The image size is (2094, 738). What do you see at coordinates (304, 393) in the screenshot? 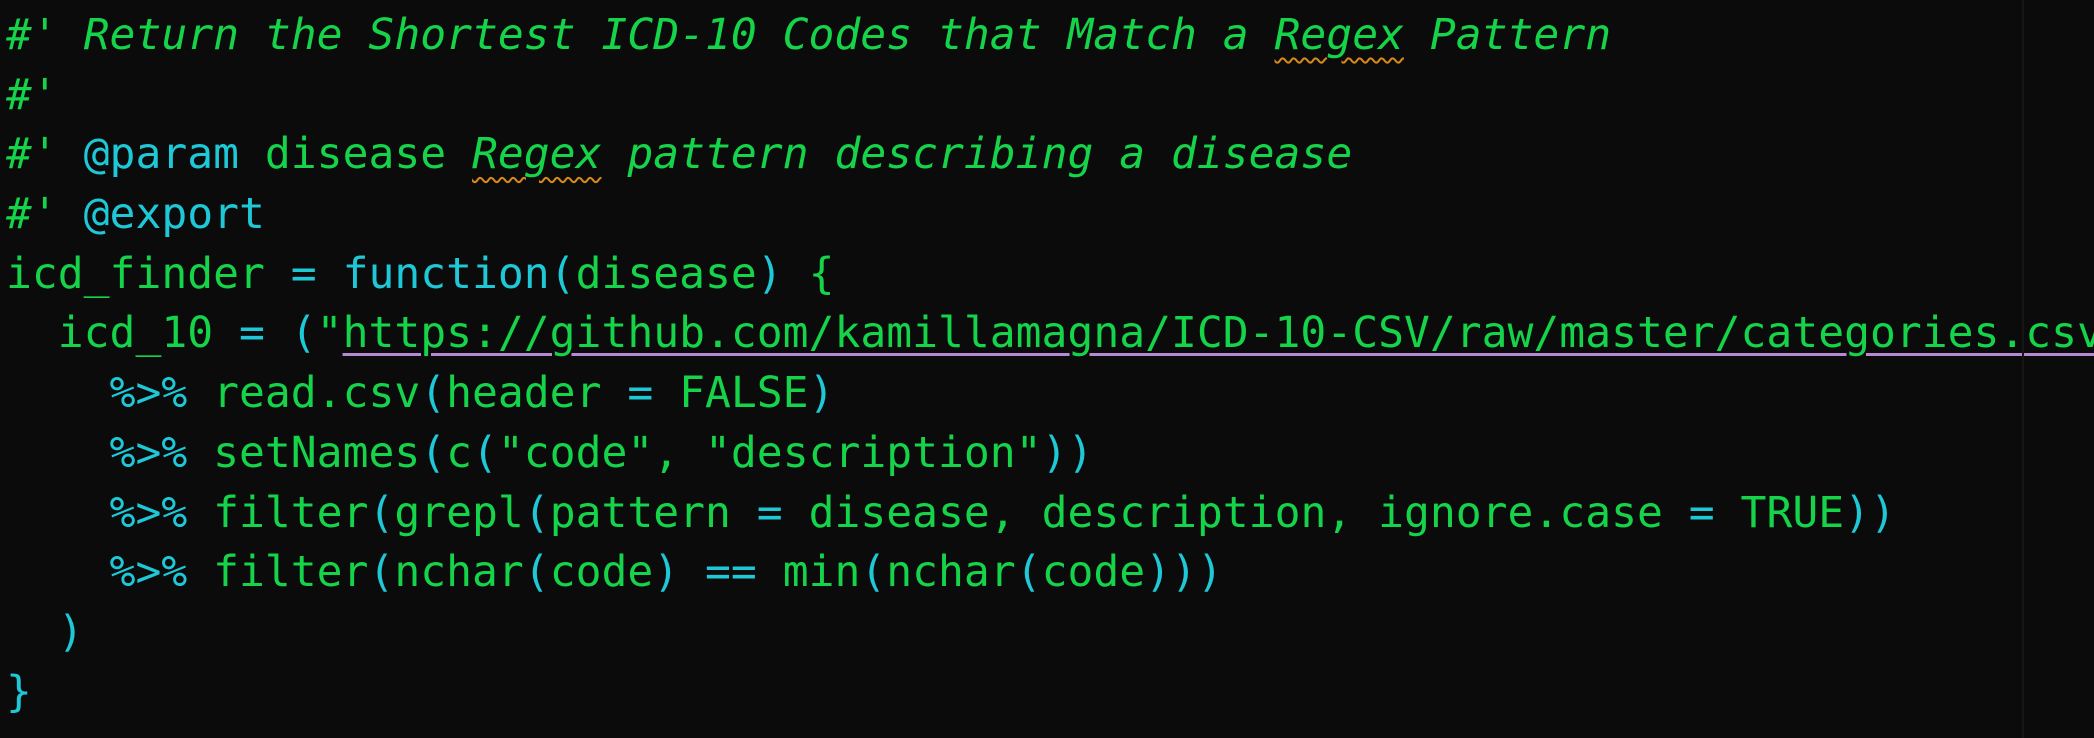
I see `code-token: read.csv` at bounding box center [304, 393].